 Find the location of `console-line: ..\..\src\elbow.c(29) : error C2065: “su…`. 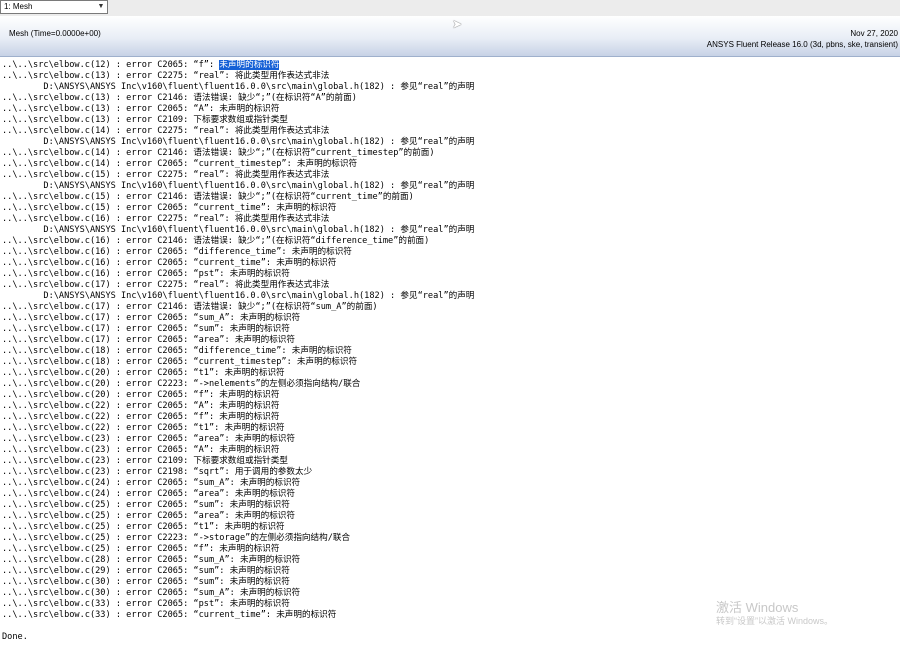

console-line: ..\..\src\elbow.c(29) : error C2065: “su… is located at coordinates (451, 571).